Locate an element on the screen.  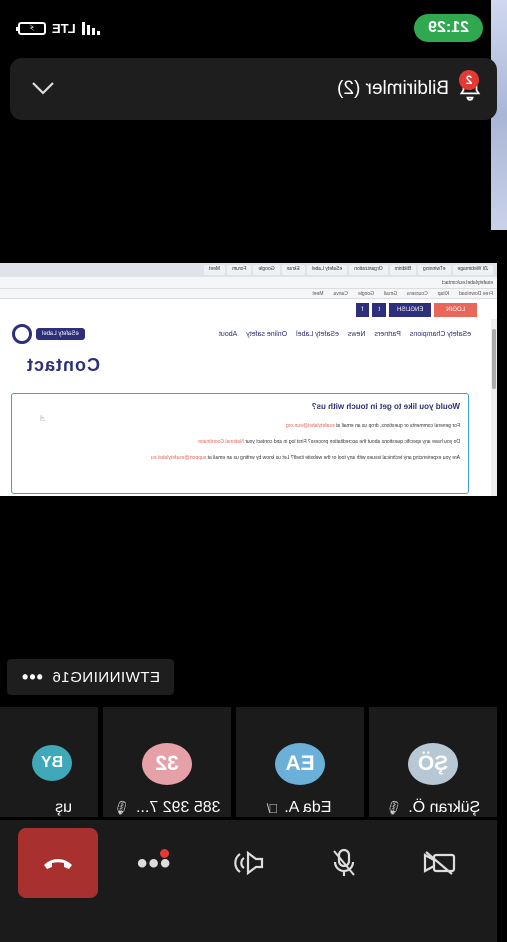
participant-name: Şükran Ö. is located at coordinates (444, 807).